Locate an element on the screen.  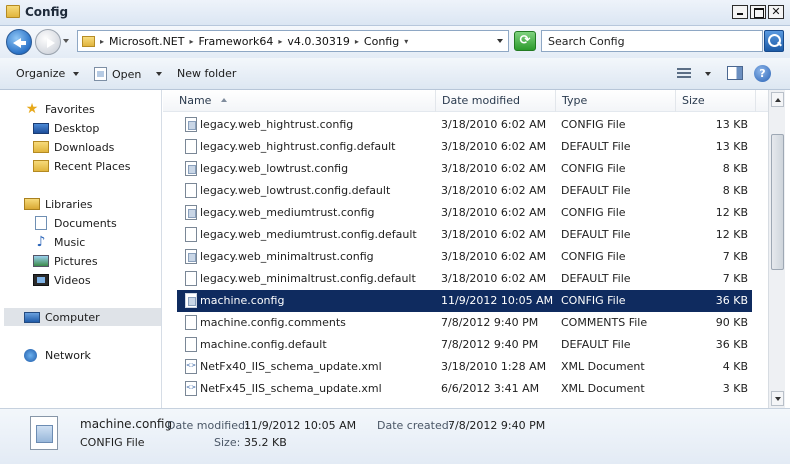
nav-documents: Documents is located at coordinates (75, 223).